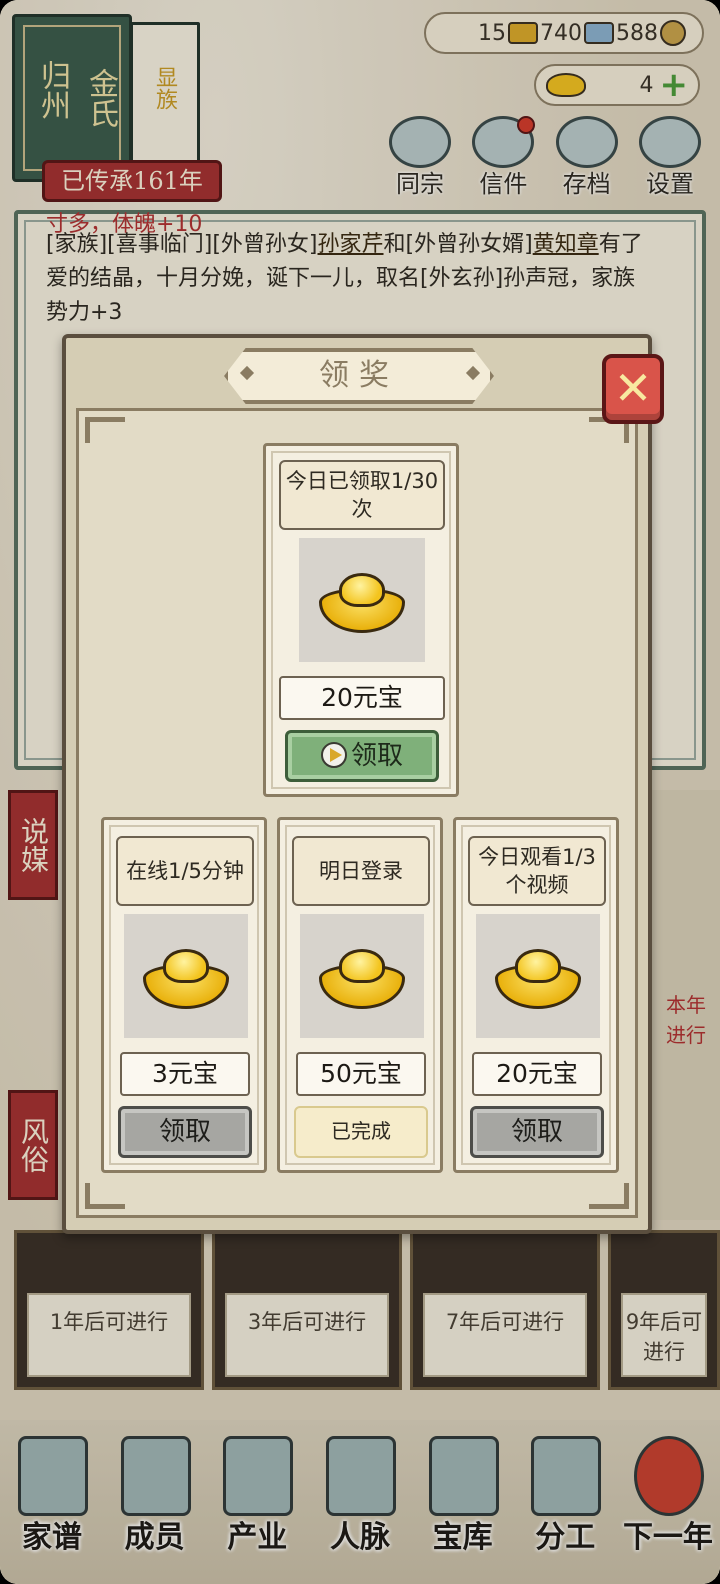 The width and height of the screenshot is (720, 1584). I want to click on reward-amount: 50元宝, so click(361, 1074).